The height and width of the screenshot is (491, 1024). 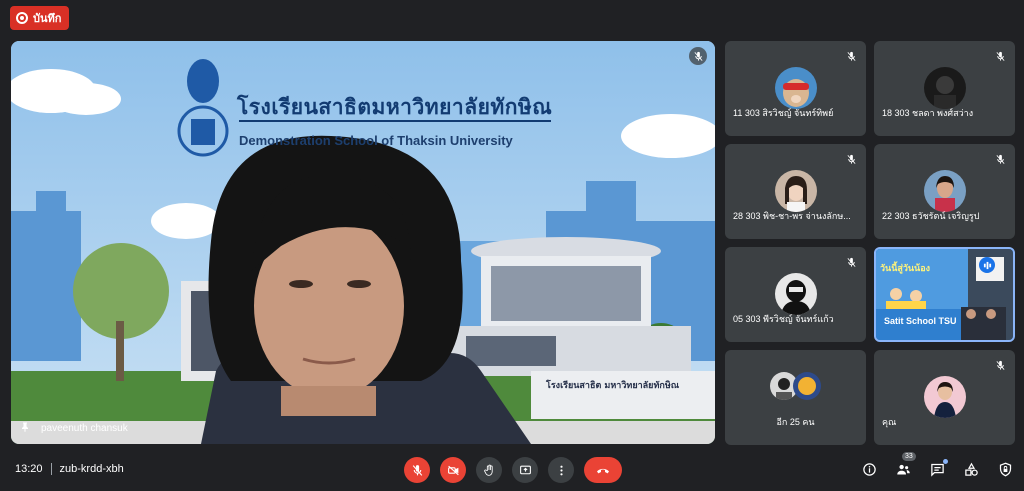 I want to click on hang-up-icon, so click(x=603, y=471).